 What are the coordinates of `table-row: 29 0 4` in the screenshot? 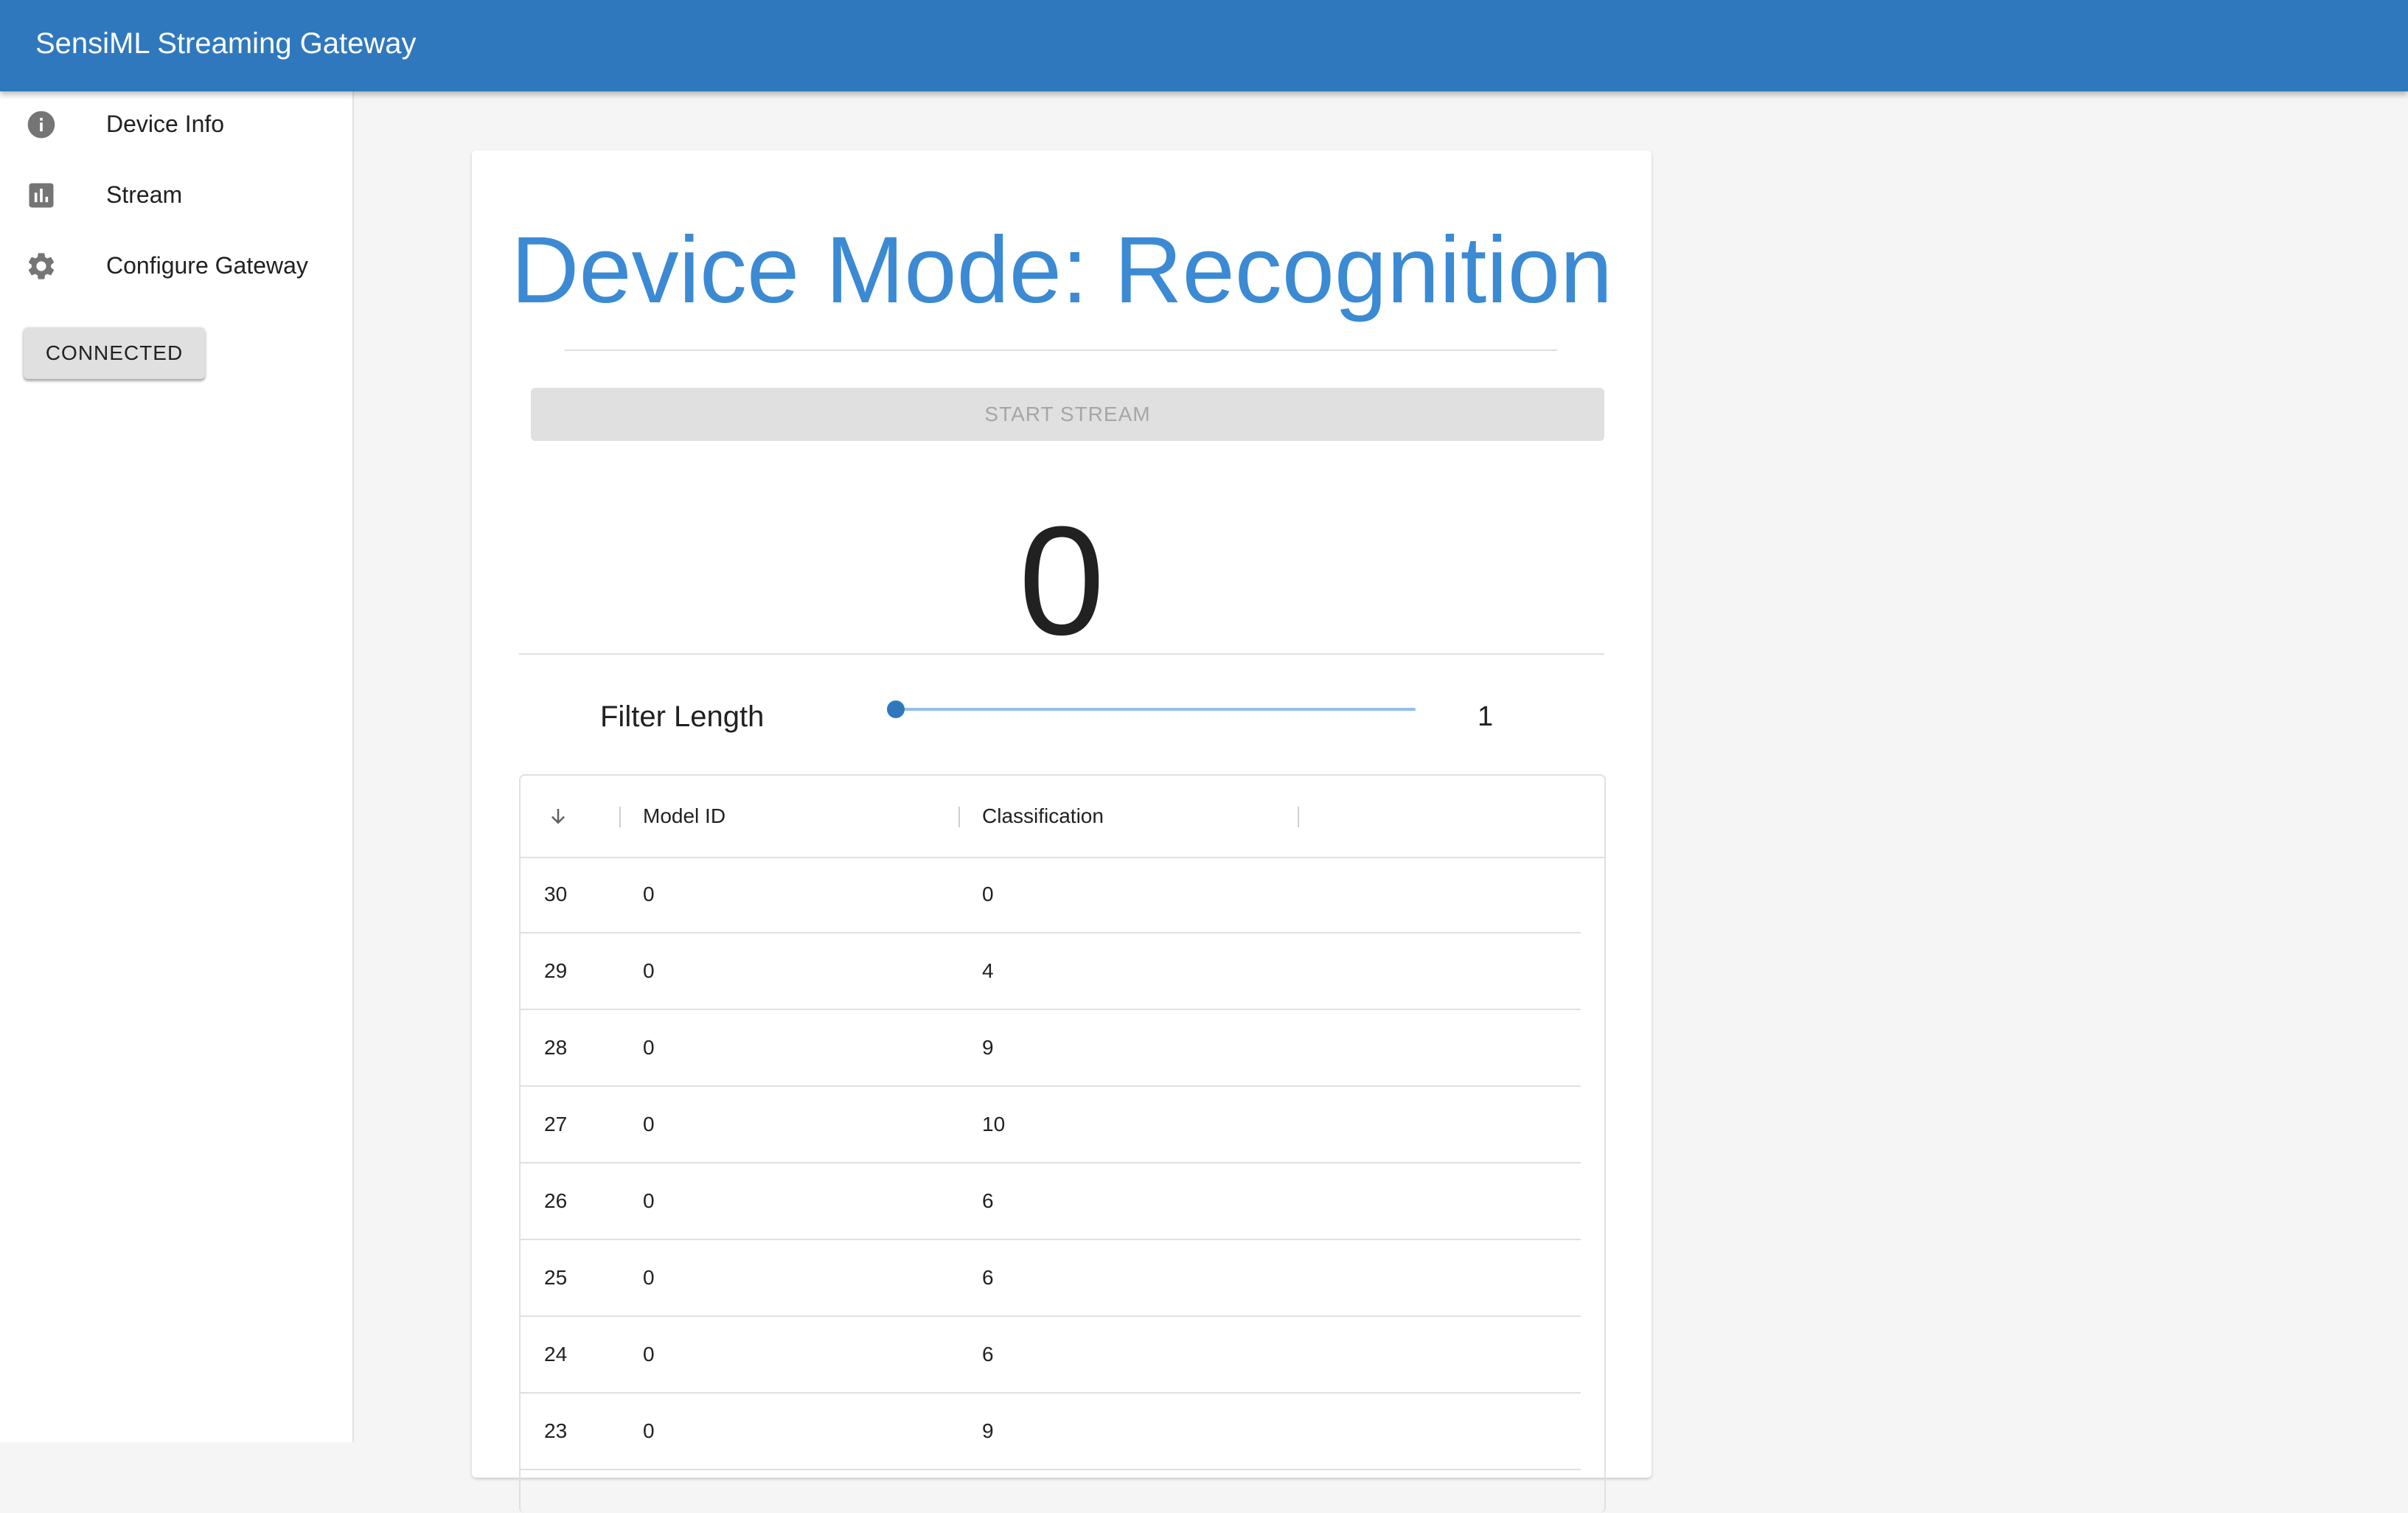 It's located at (1051, 972).